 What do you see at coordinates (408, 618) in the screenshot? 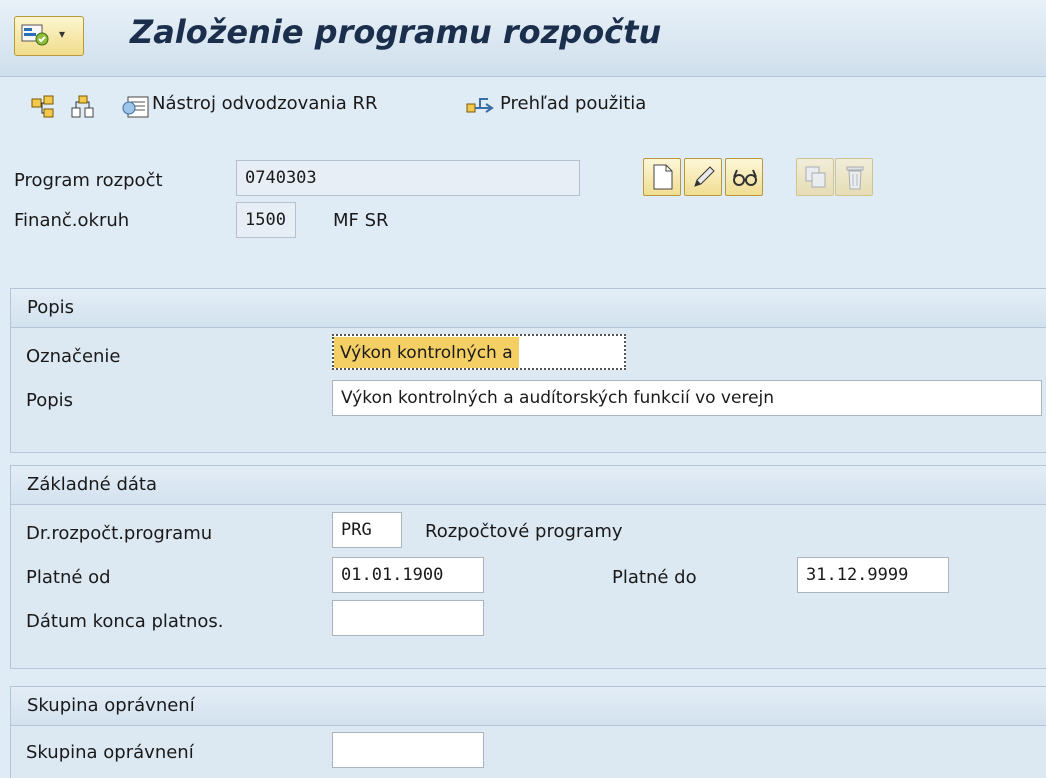
I see `end-date-field` at bounding box center [408, 618].